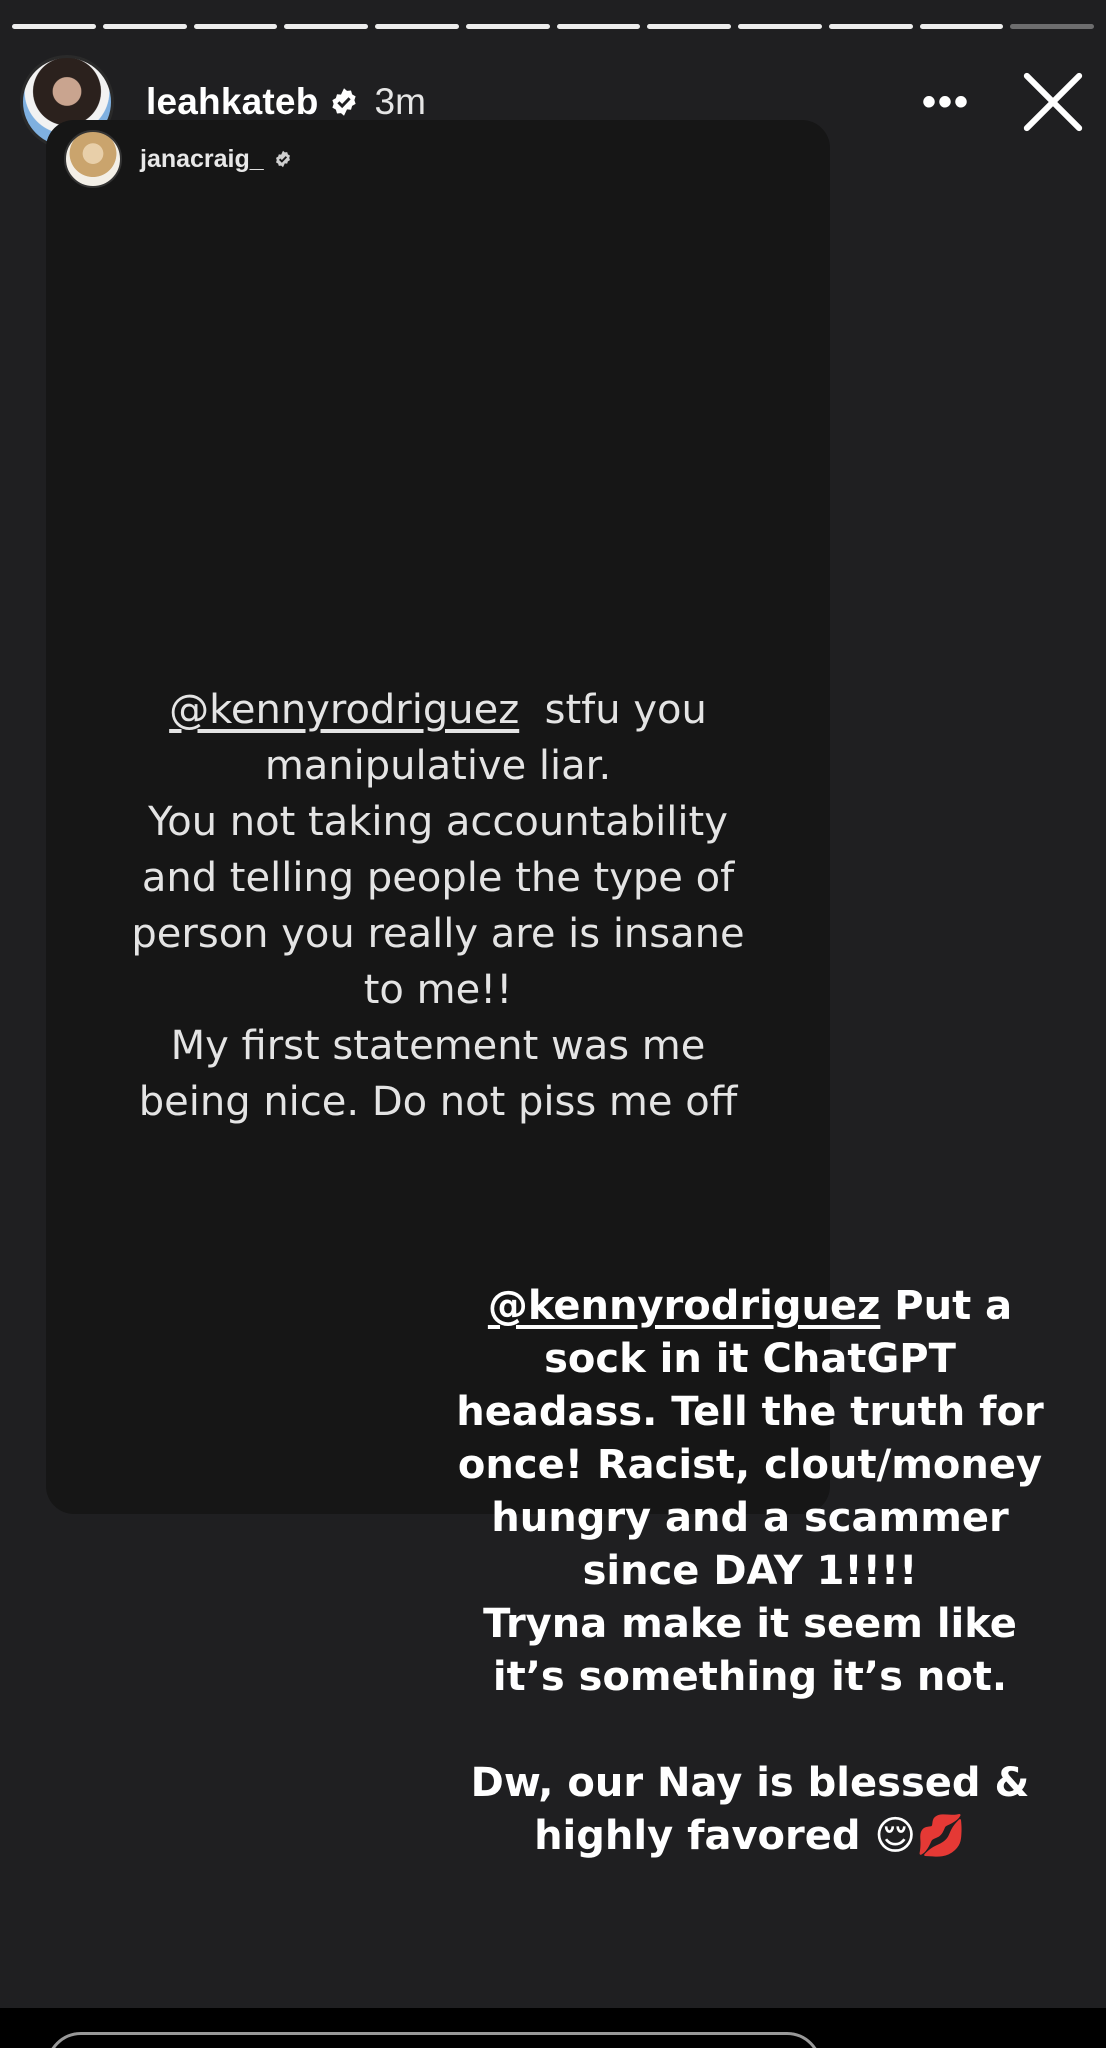 This screenshot has height=2048, width=1106. What do you see at coordinates (553, 27) in the screenshot?
I see `story-progress-bar` at bounding box center [553, 27].